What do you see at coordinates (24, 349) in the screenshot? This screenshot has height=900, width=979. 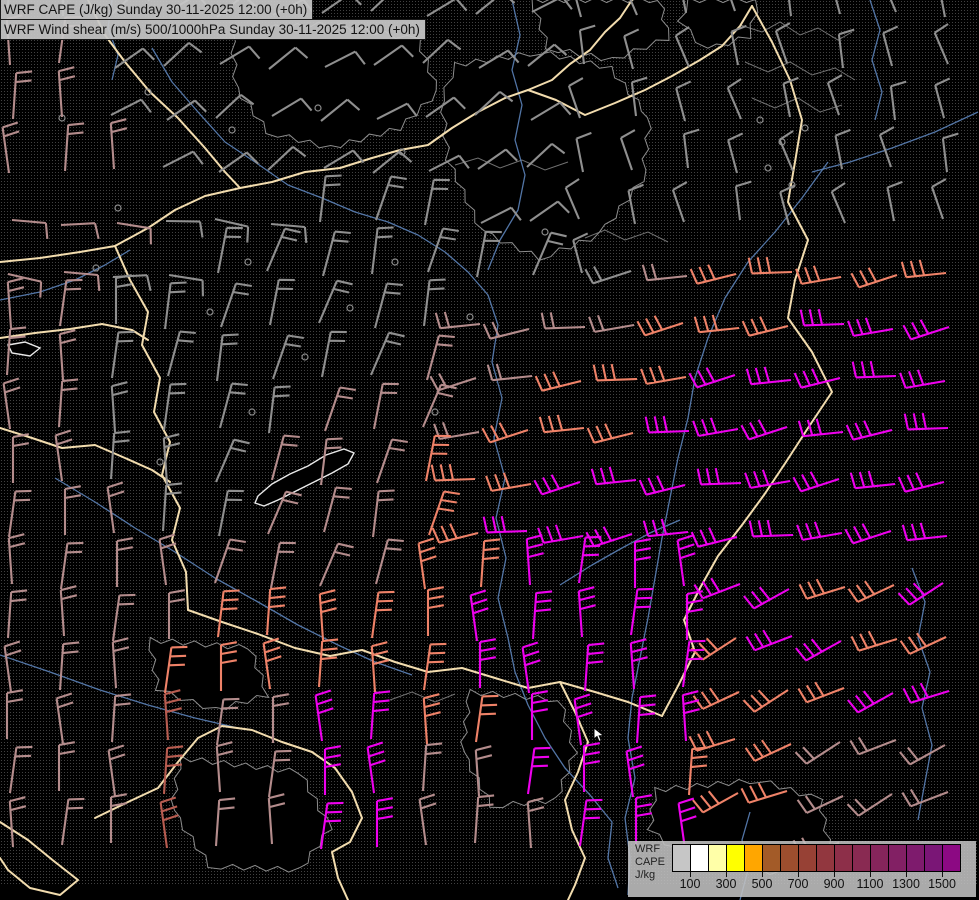 I see `lake-outline` at bounding box center [24, 349].